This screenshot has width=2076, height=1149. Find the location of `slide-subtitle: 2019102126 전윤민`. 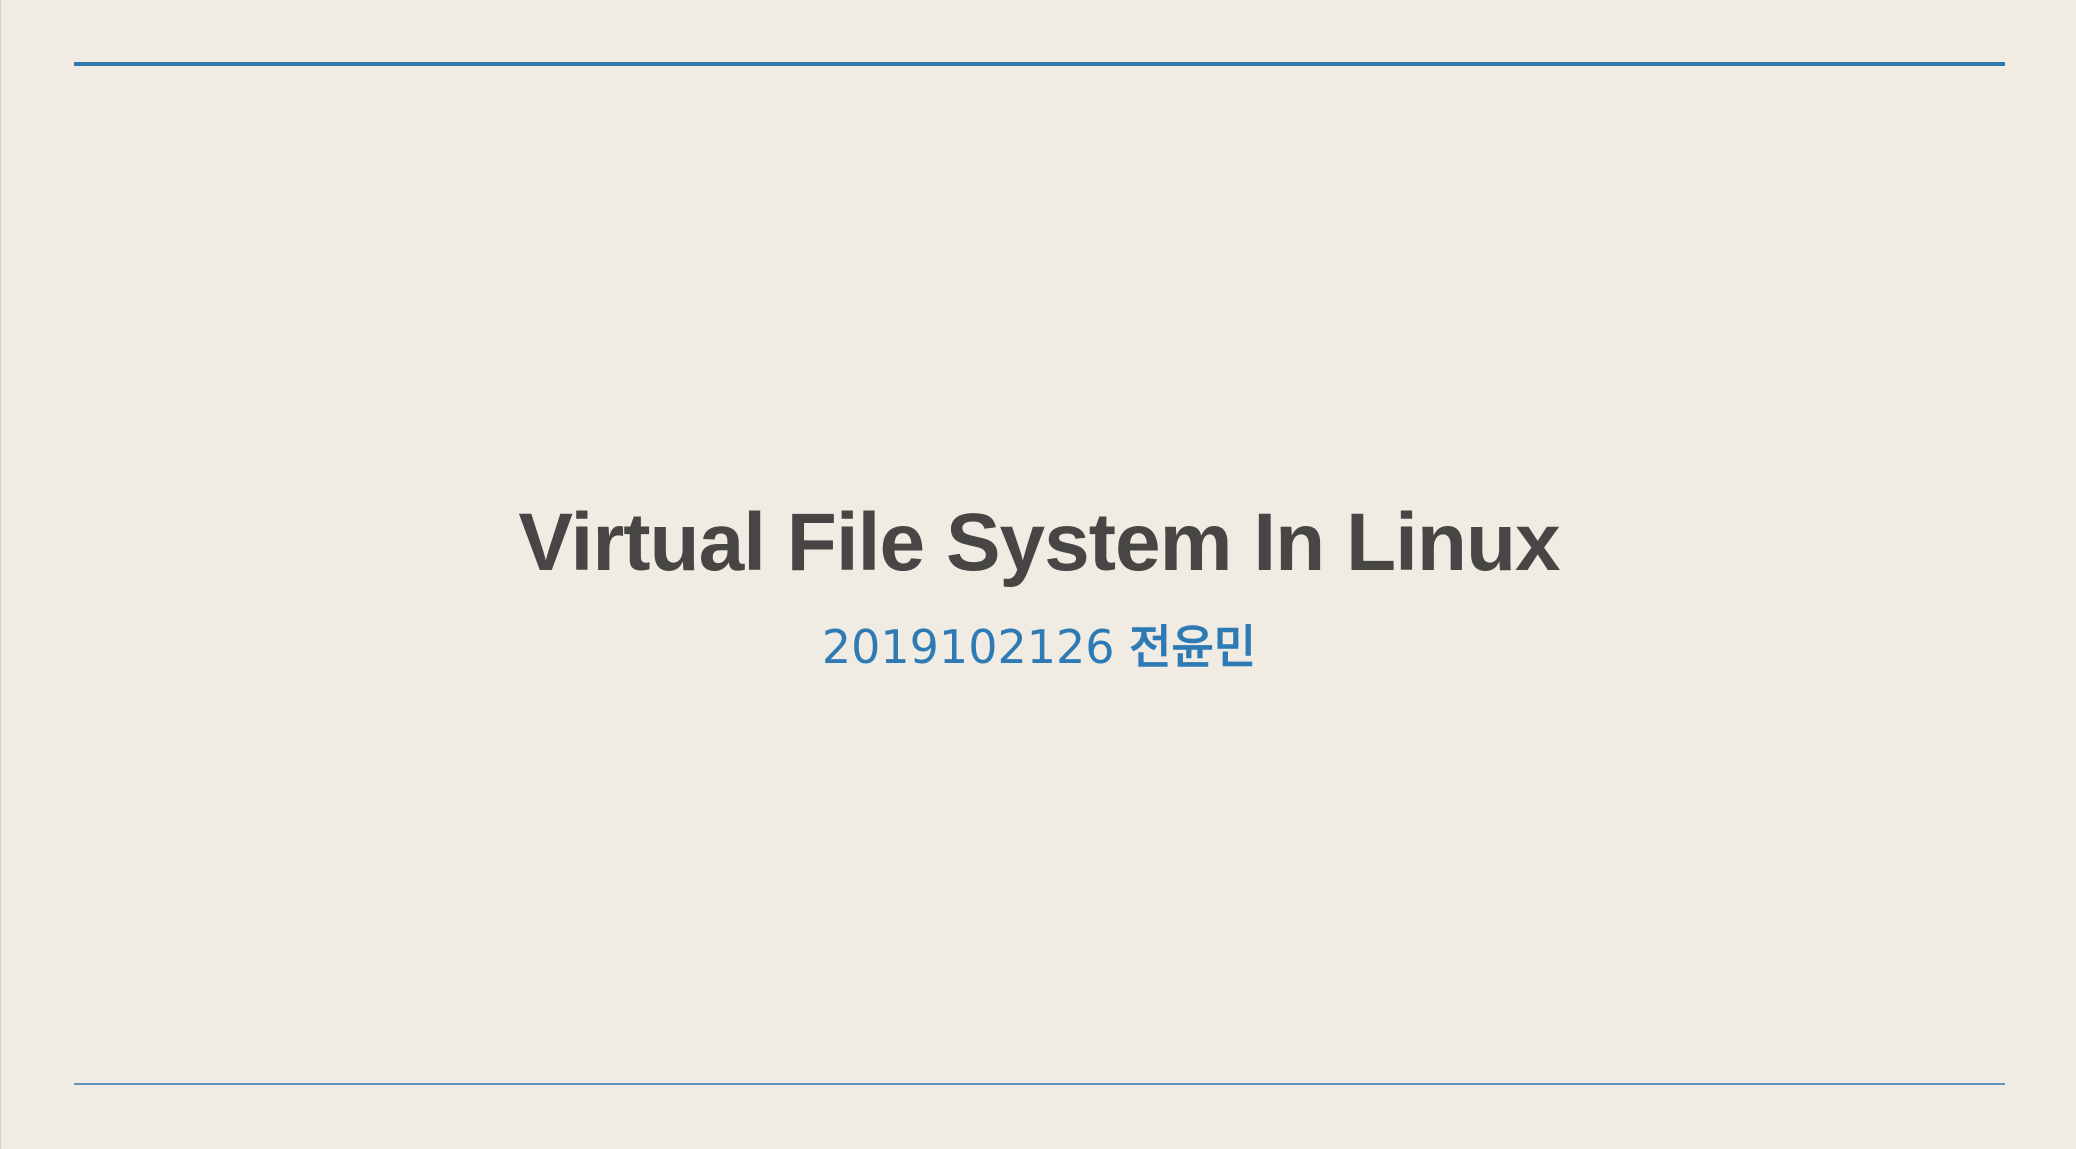

slide-subtitle: 2019102126 전윤민 is located at coordinates (1038, 647).